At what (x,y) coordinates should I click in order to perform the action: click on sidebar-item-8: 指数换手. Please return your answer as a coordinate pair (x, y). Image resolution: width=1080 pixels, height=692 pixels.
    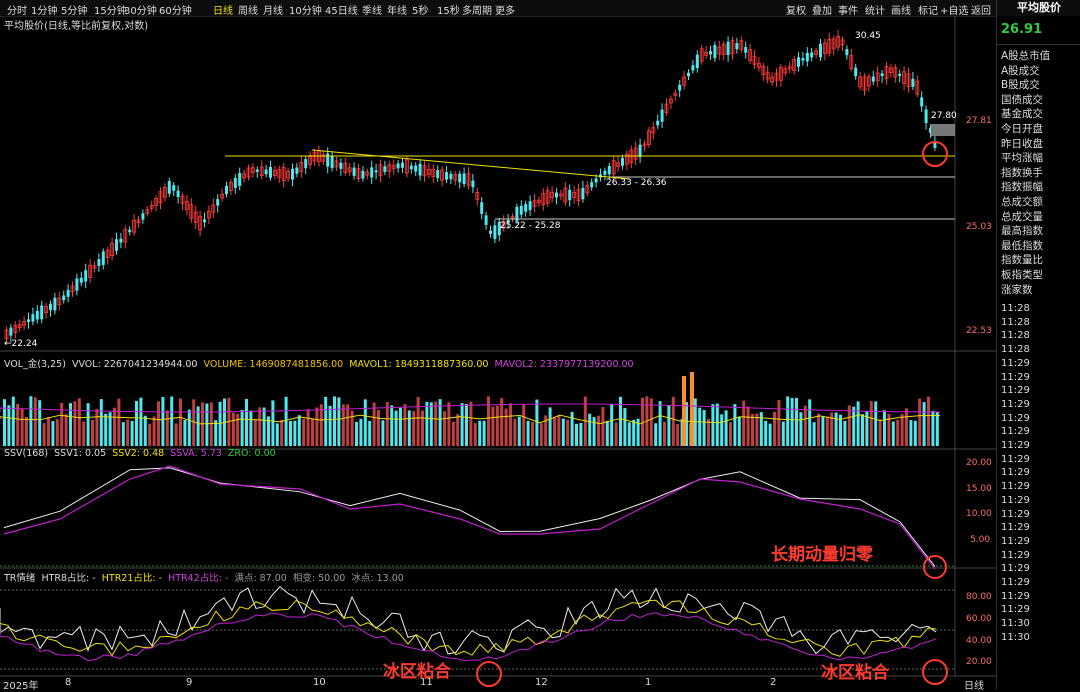
    Looking at the image, I should click on (1022, 172).